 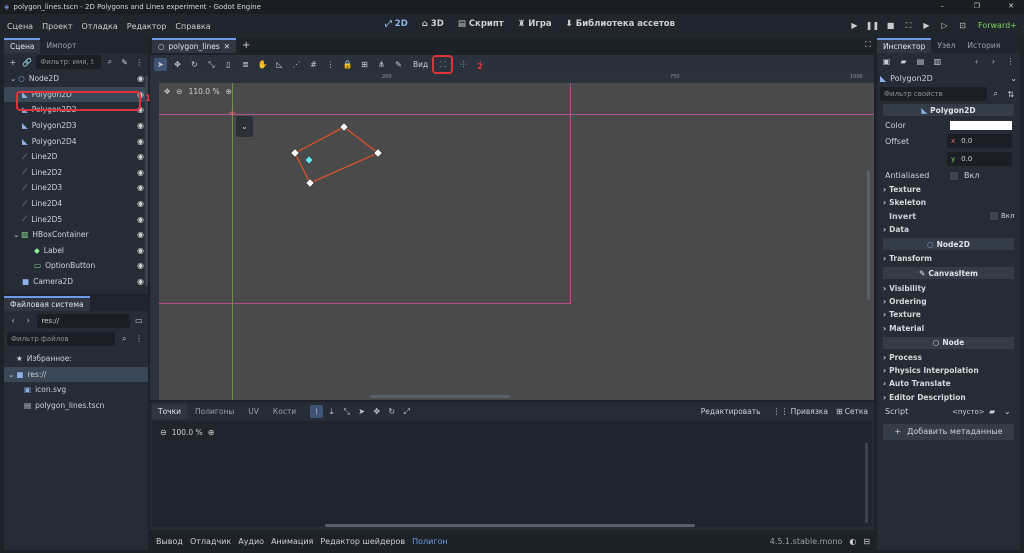 I want to click on move-all-icon: ✥, so click(x=376, y=411).